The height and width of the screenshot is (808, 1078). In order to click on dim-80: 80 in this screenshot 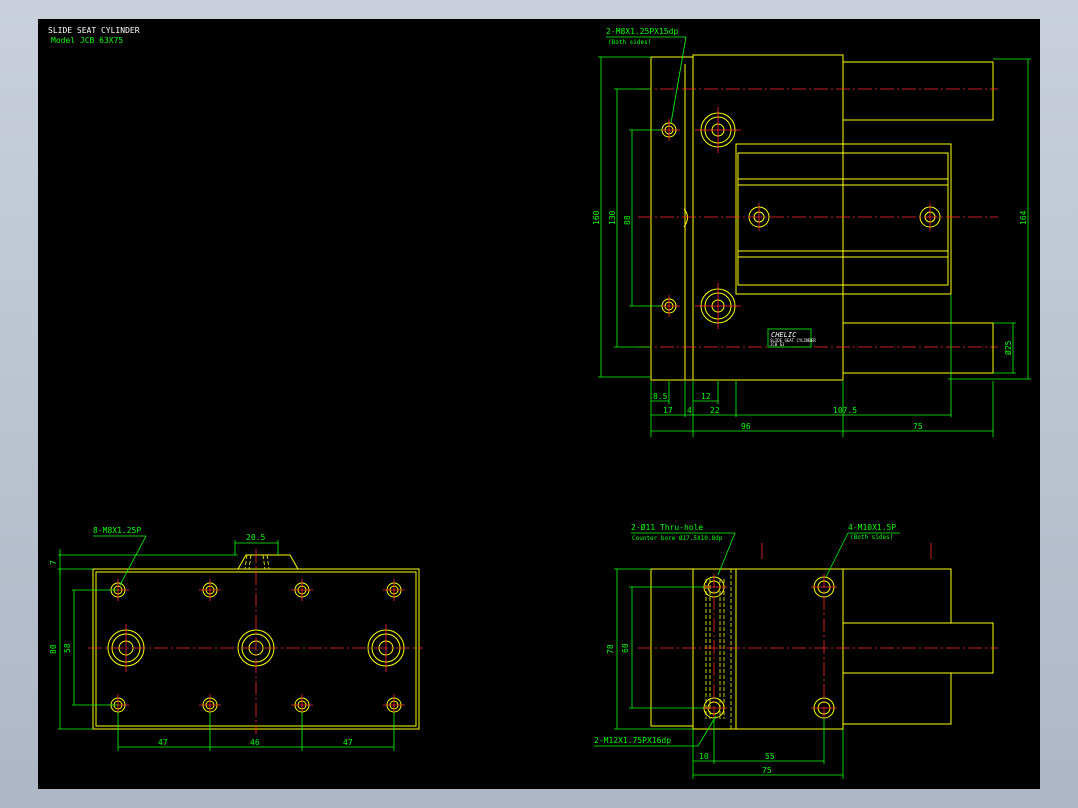, I will do `click(53, 649)`.